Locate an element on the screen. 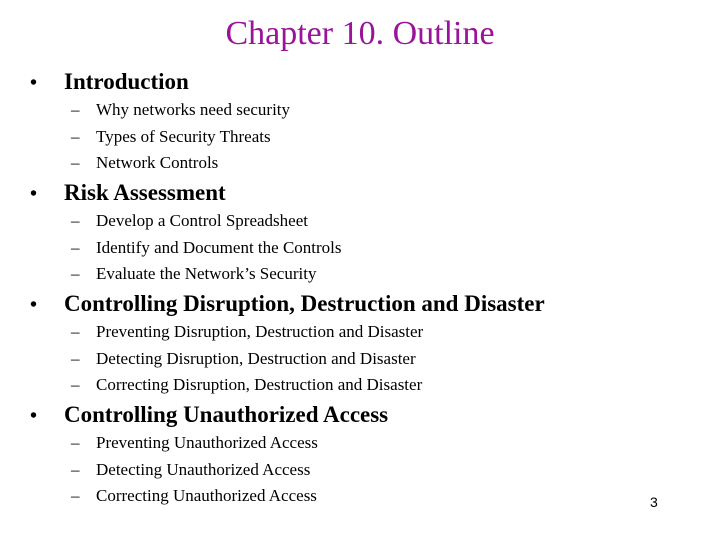 This screenshot has width=720, height=540. subitem-label: Evaluate the Network’s Security is located at coordinates (206, 273).